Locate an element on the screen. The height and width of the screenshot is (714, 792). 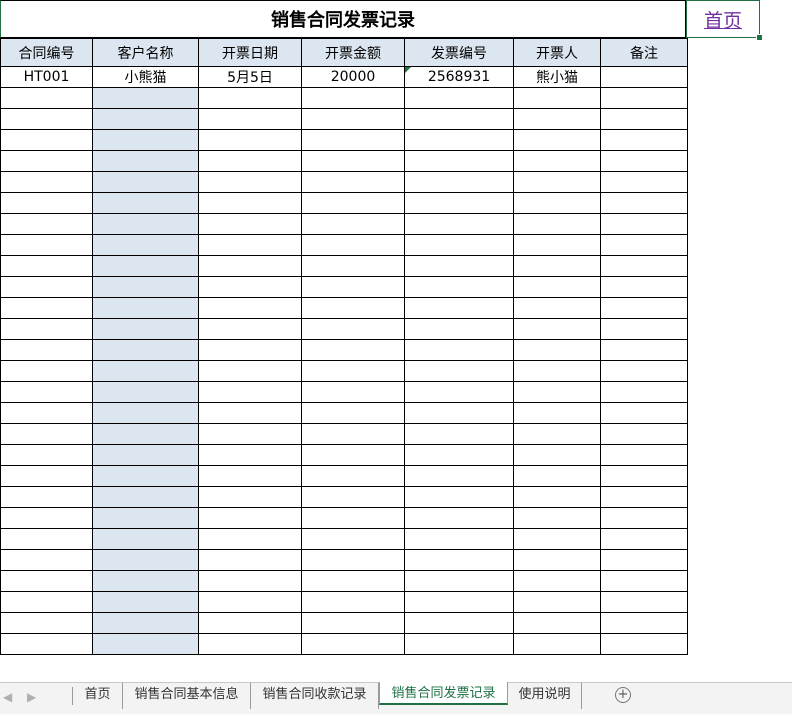
col-header-remarks: 备注 is located at coordinates (644, 52).